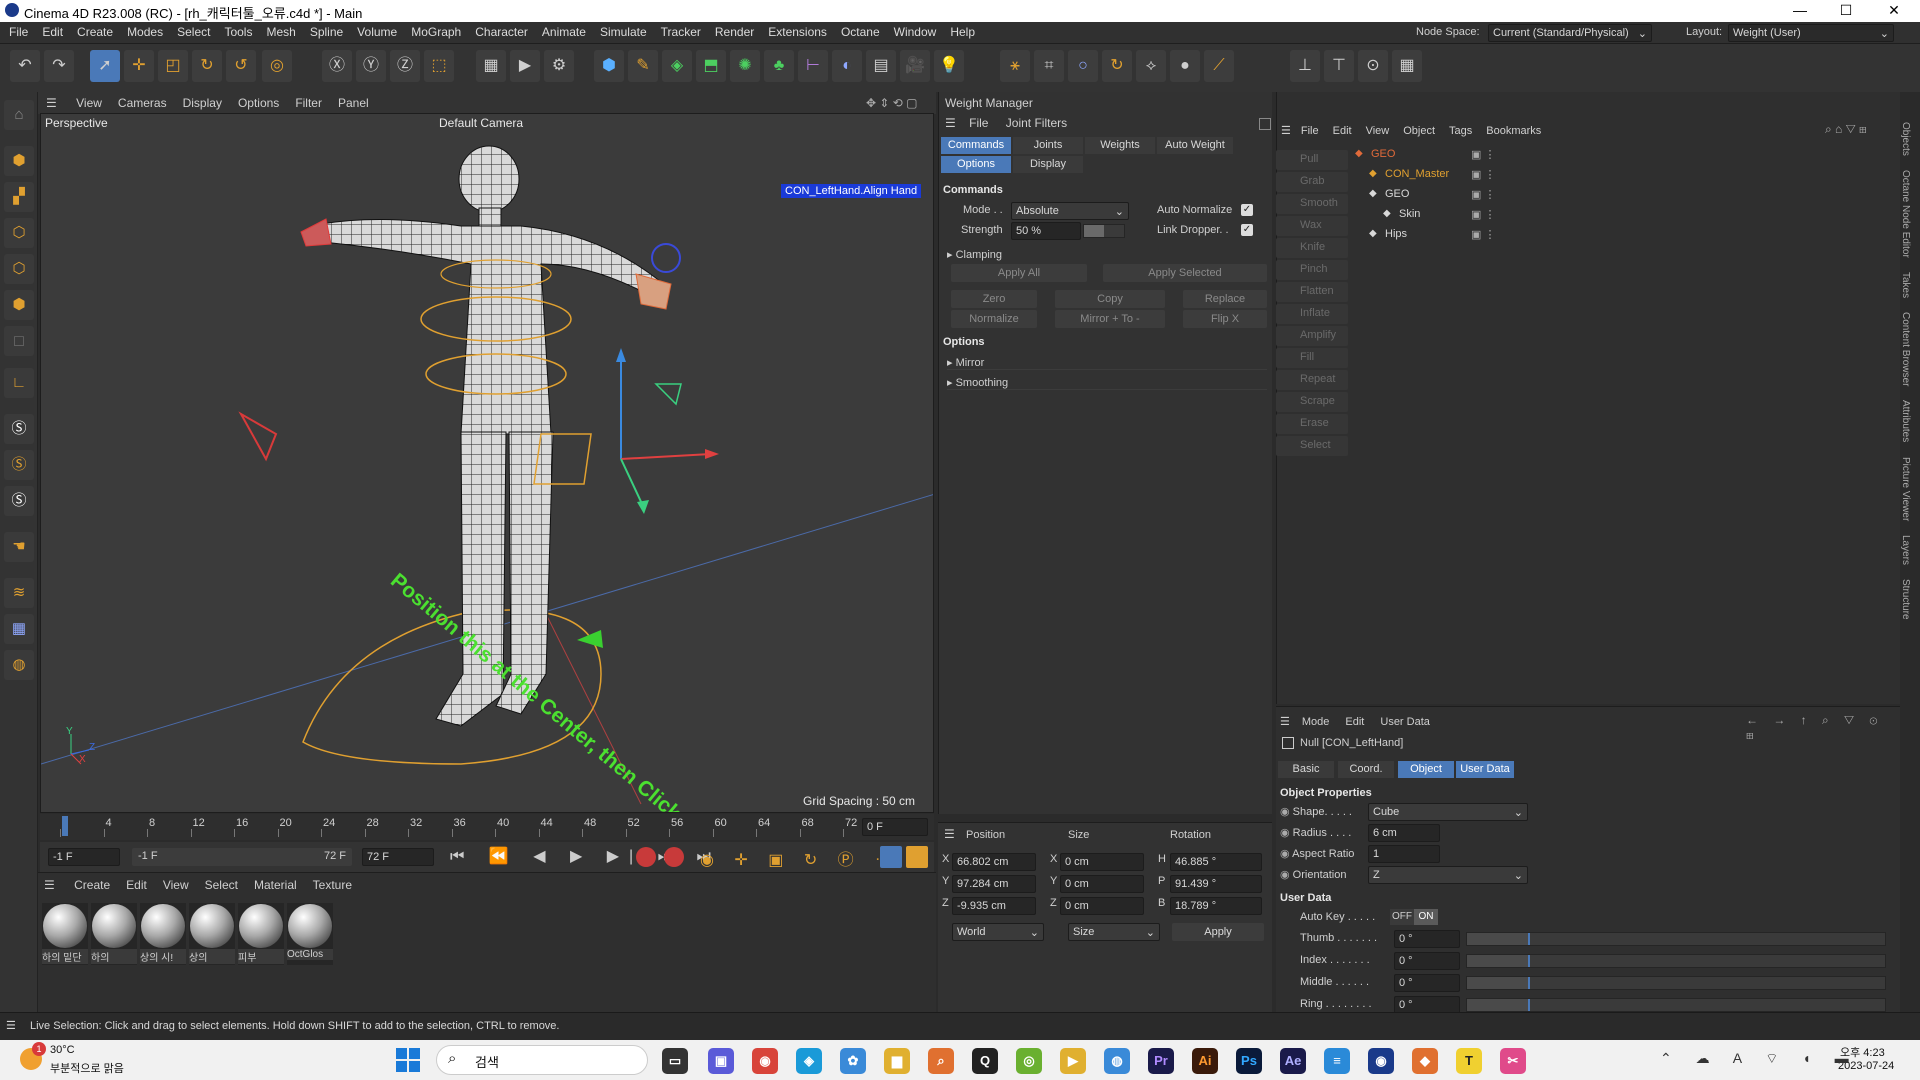  I want to click on weight-manager-menu-icon: ☰, so click(950, 123).